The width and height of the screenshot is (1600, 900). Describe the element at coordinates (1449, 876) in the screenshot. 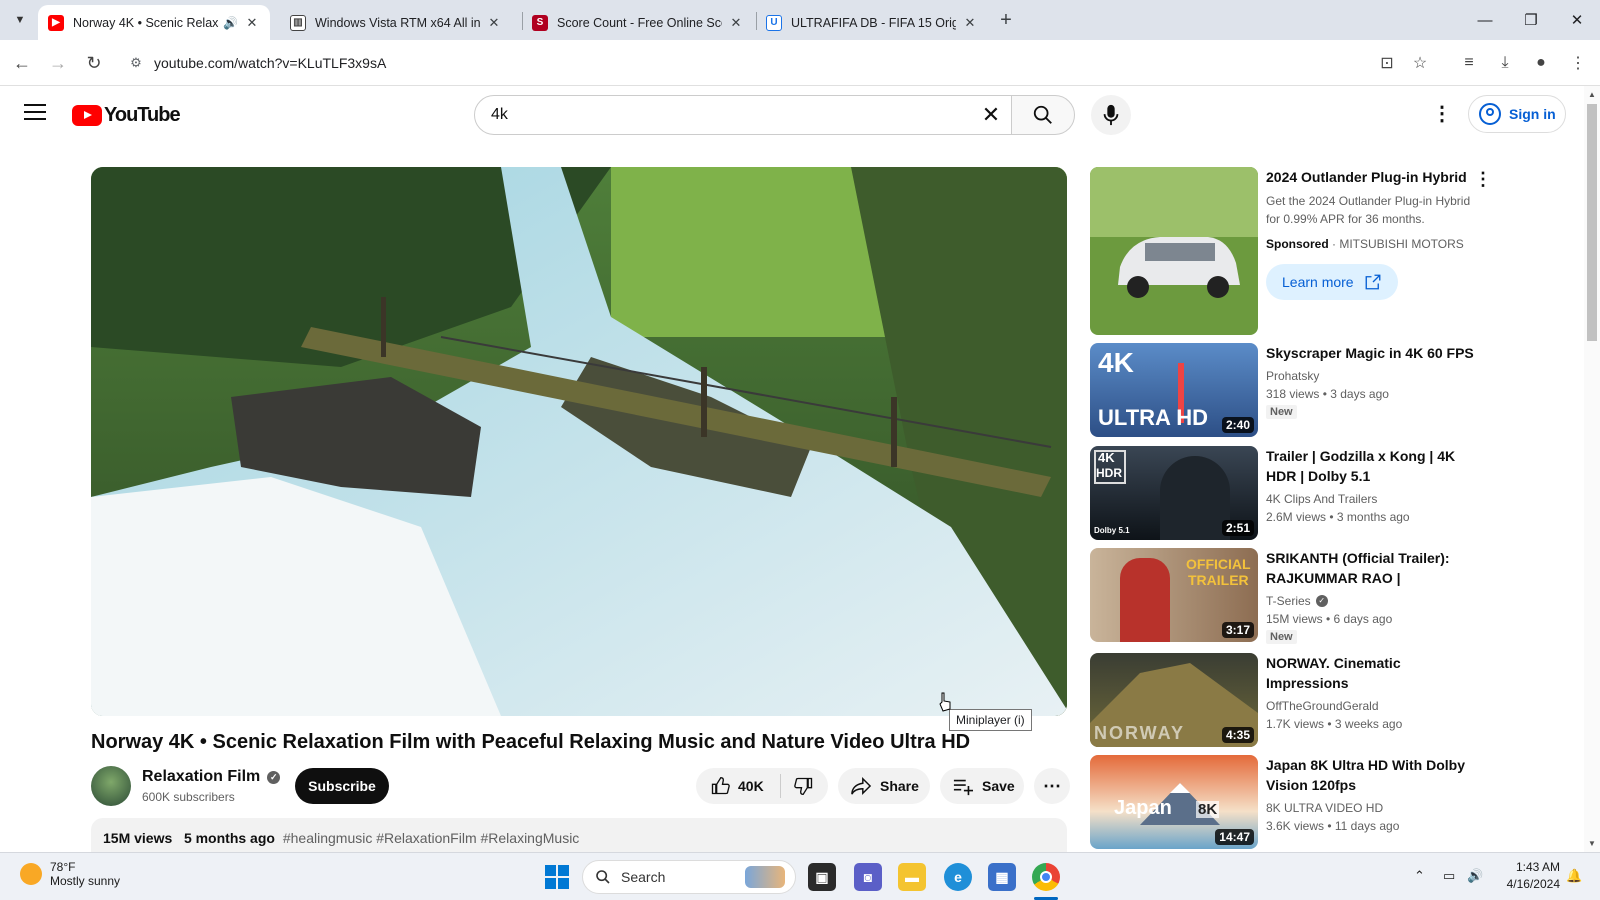

I see `network-icon: ▭` at that location.